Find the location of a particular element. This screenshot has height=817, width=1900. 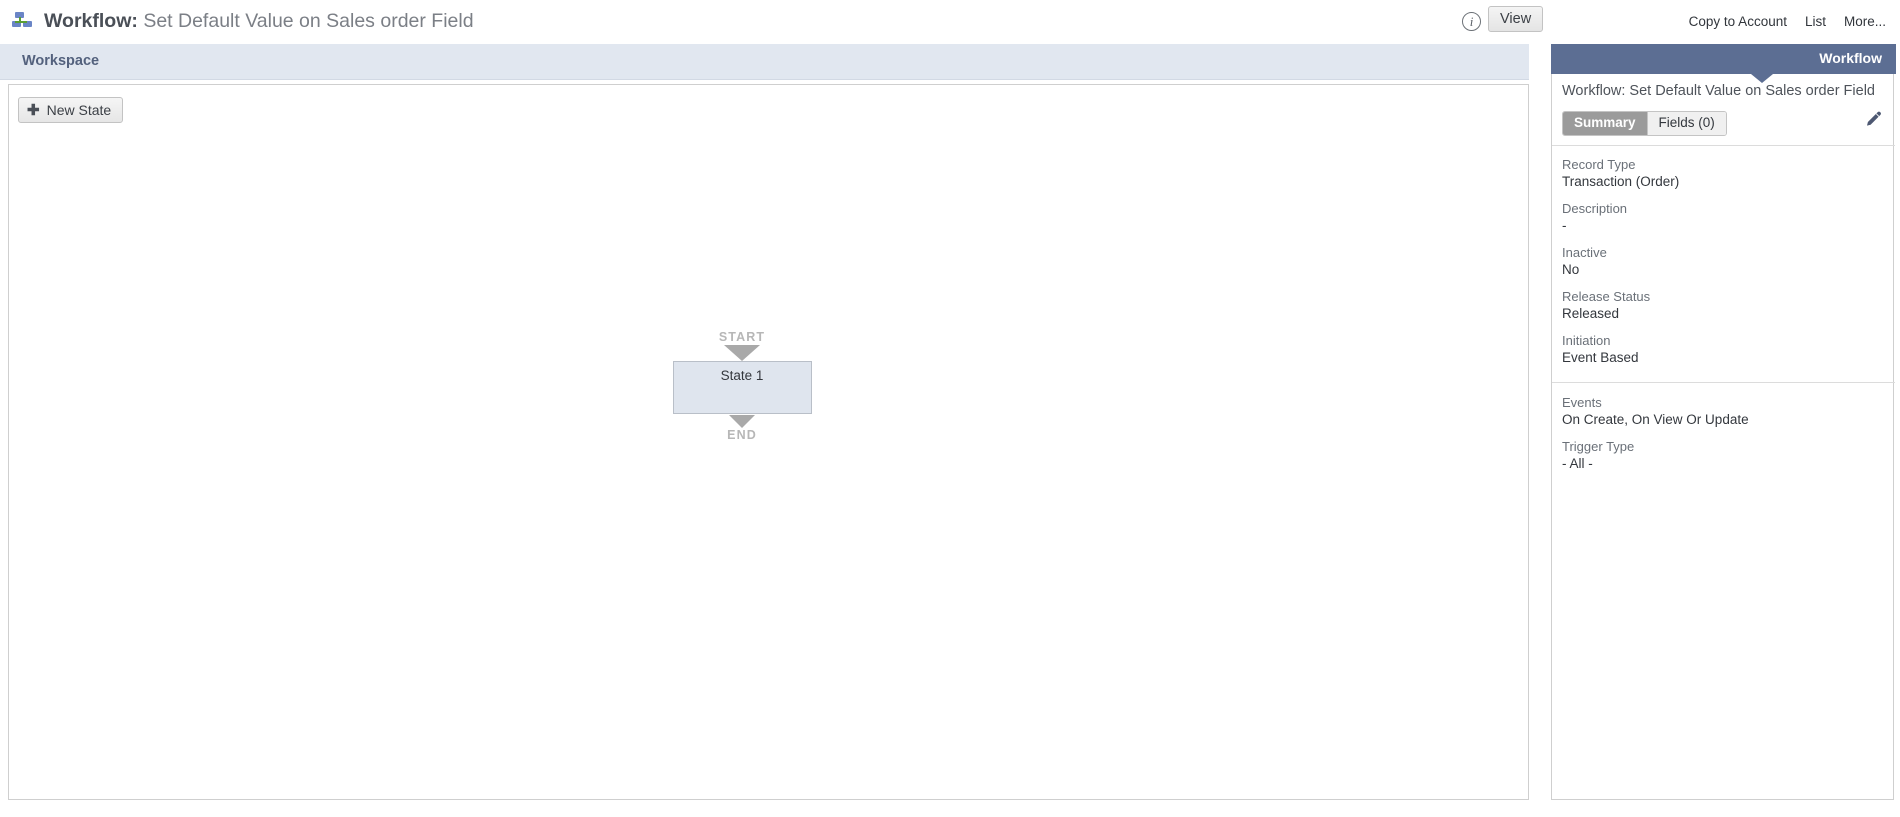

field-description: Description - is located at coordinates (1620, 217).